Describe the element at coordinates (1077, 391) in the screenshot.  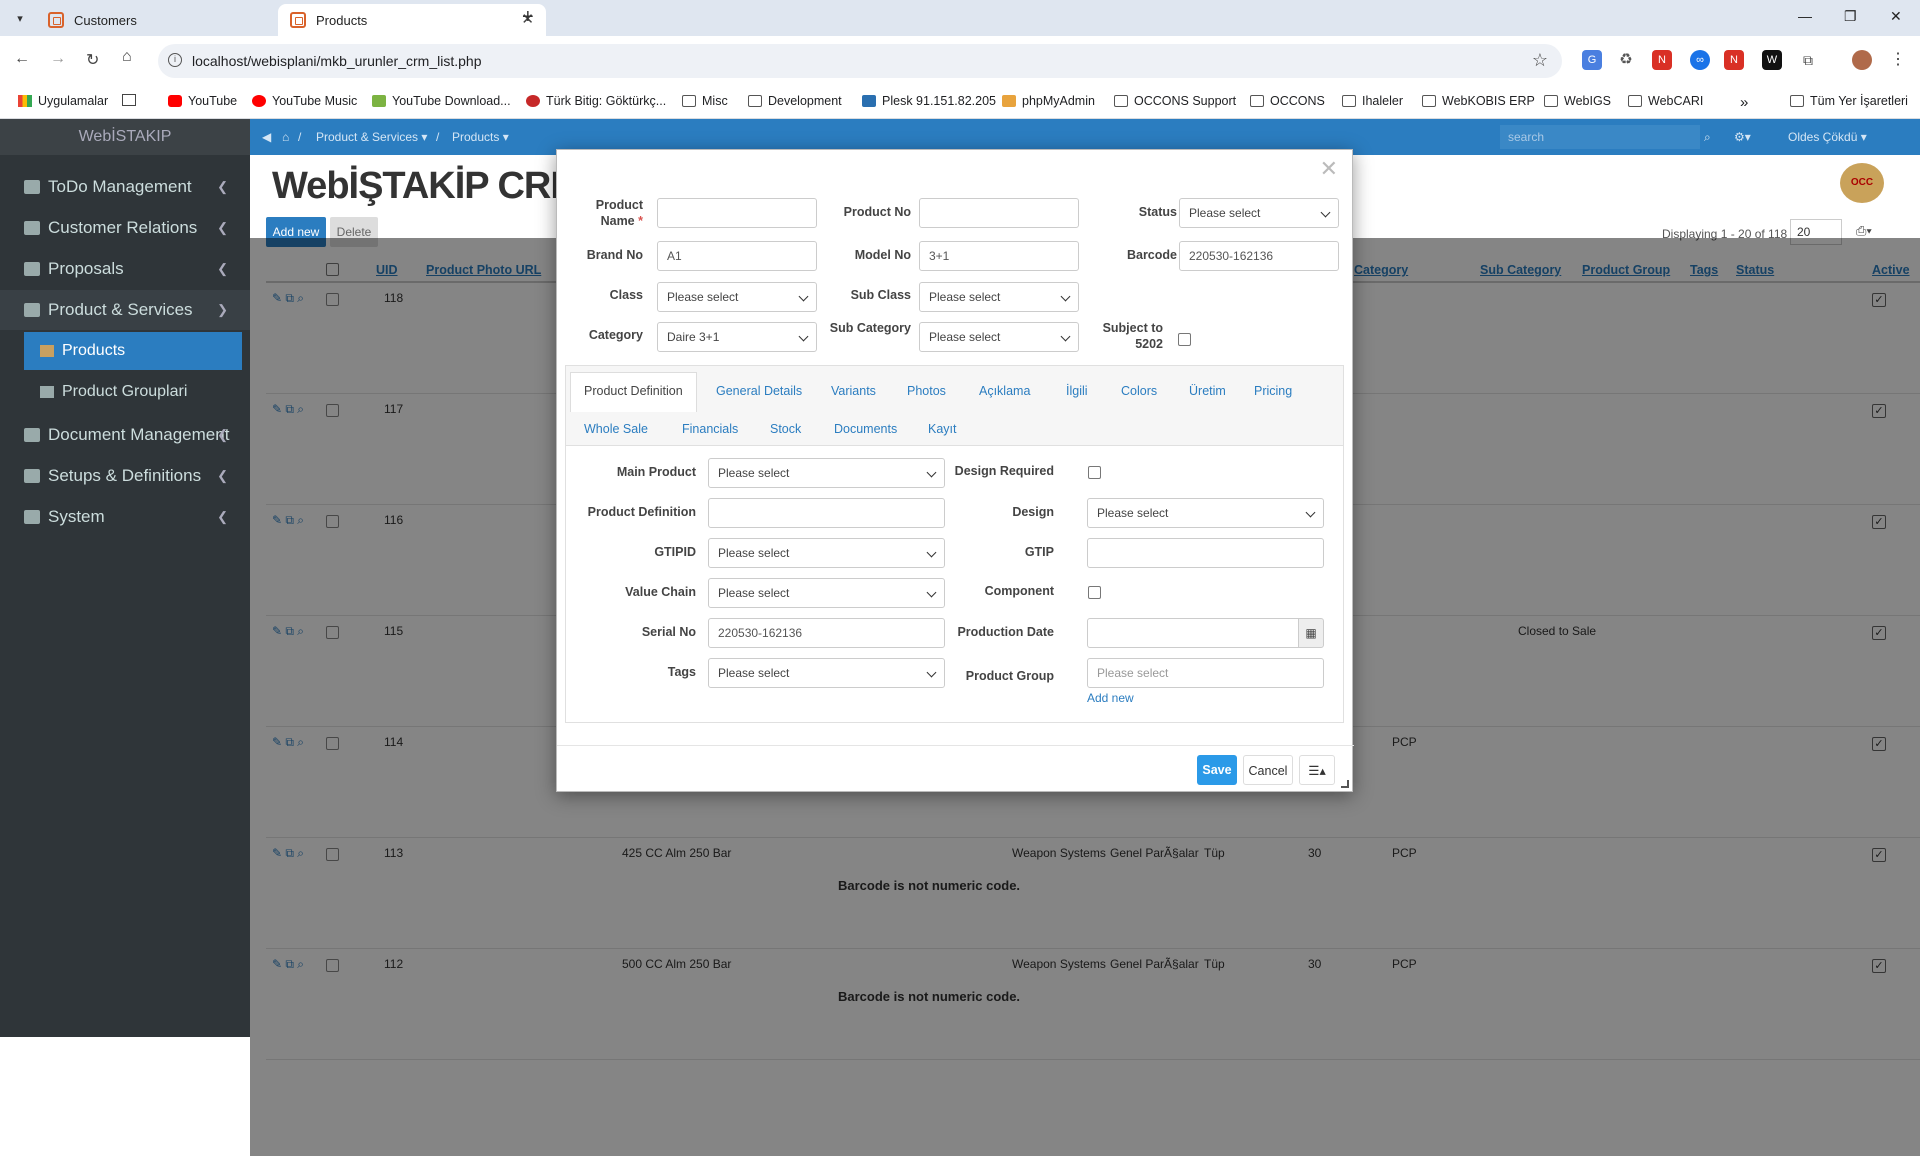
I see `tab-ilgili: İlgili` at that location.